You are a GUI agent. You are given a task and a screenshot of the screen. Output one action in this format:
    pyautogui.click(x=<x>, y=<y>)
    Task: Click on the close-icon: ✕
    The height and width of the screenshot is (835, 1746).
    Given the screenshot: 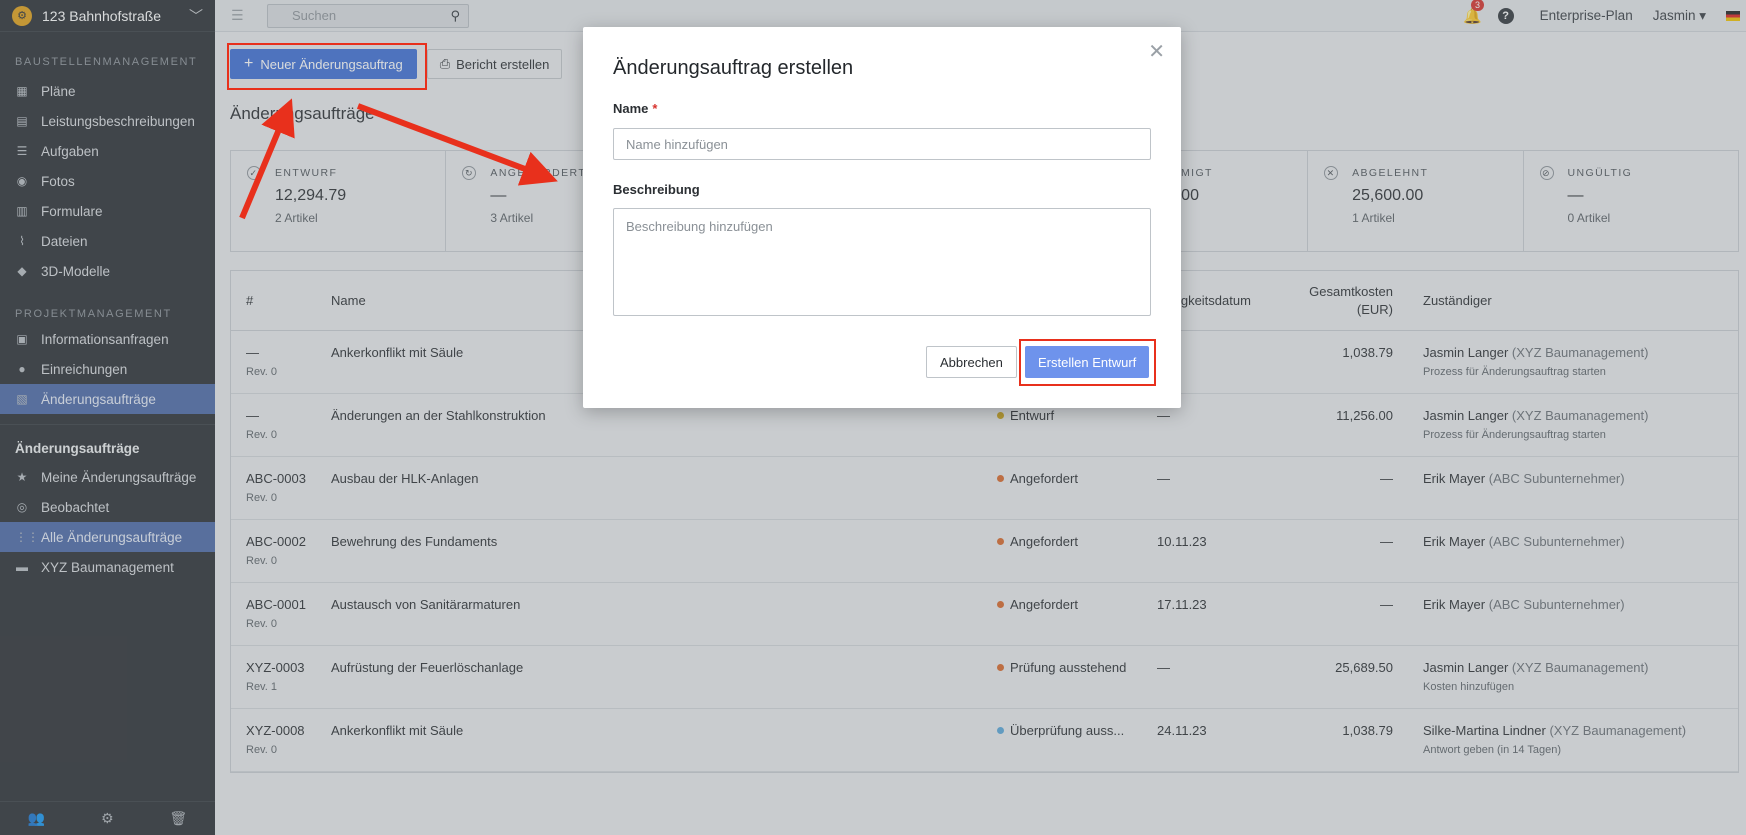 What is the action you would take?
    pyautogui.click(x=1156, y=51)
    